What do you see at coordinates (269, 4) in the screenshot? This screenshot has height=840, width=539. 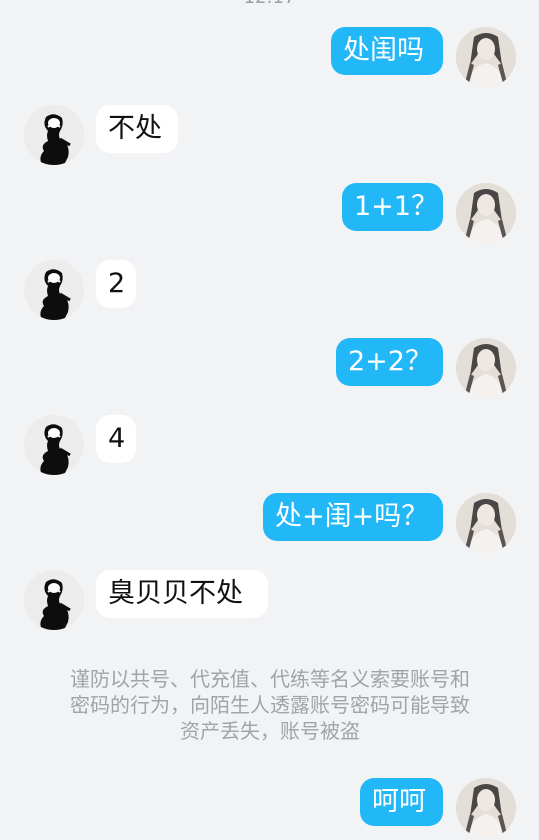 I see `message-timestamp: 12:17` at bounding box center [269, 4].